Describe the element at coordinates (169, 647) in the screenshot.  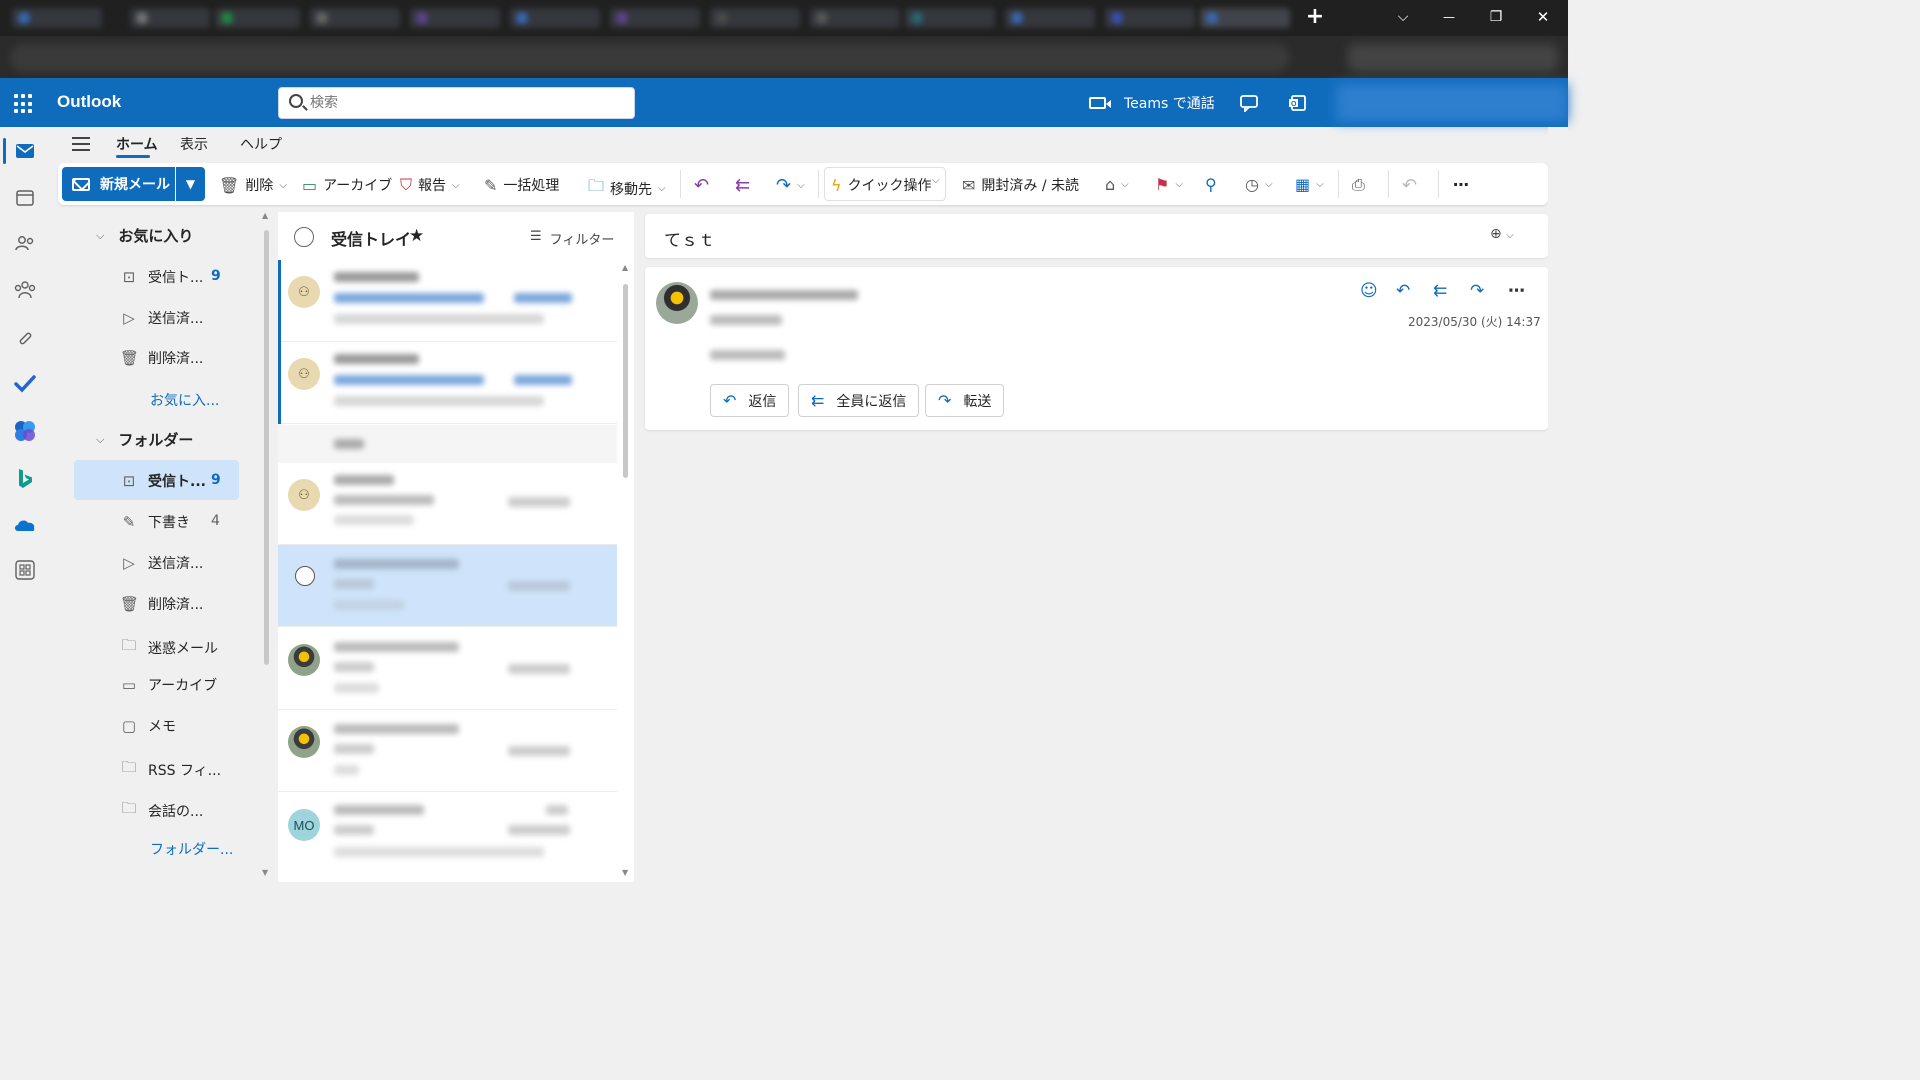
I see `folder-junk: 🗀 迷惑メール` at that location.